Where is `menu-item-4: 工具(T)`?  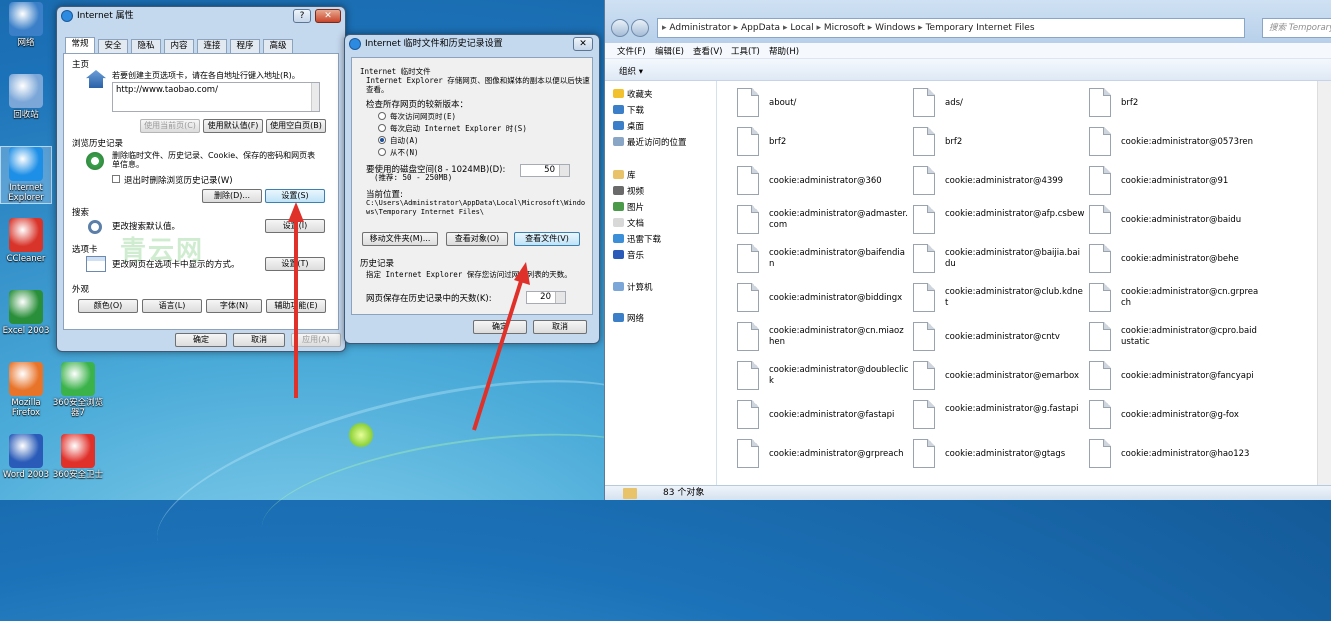
menu-item-4: 工具(T) is located at coordinates (745, 51).